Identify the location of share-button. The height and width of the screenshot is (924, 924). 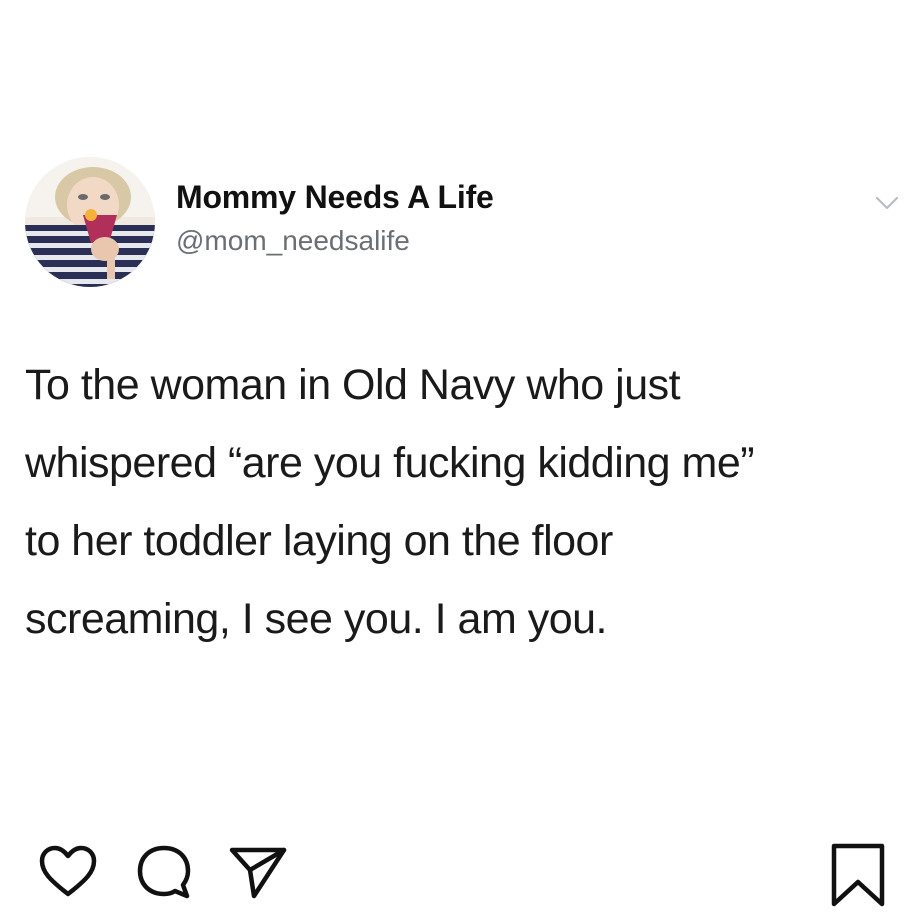
(258, 872).